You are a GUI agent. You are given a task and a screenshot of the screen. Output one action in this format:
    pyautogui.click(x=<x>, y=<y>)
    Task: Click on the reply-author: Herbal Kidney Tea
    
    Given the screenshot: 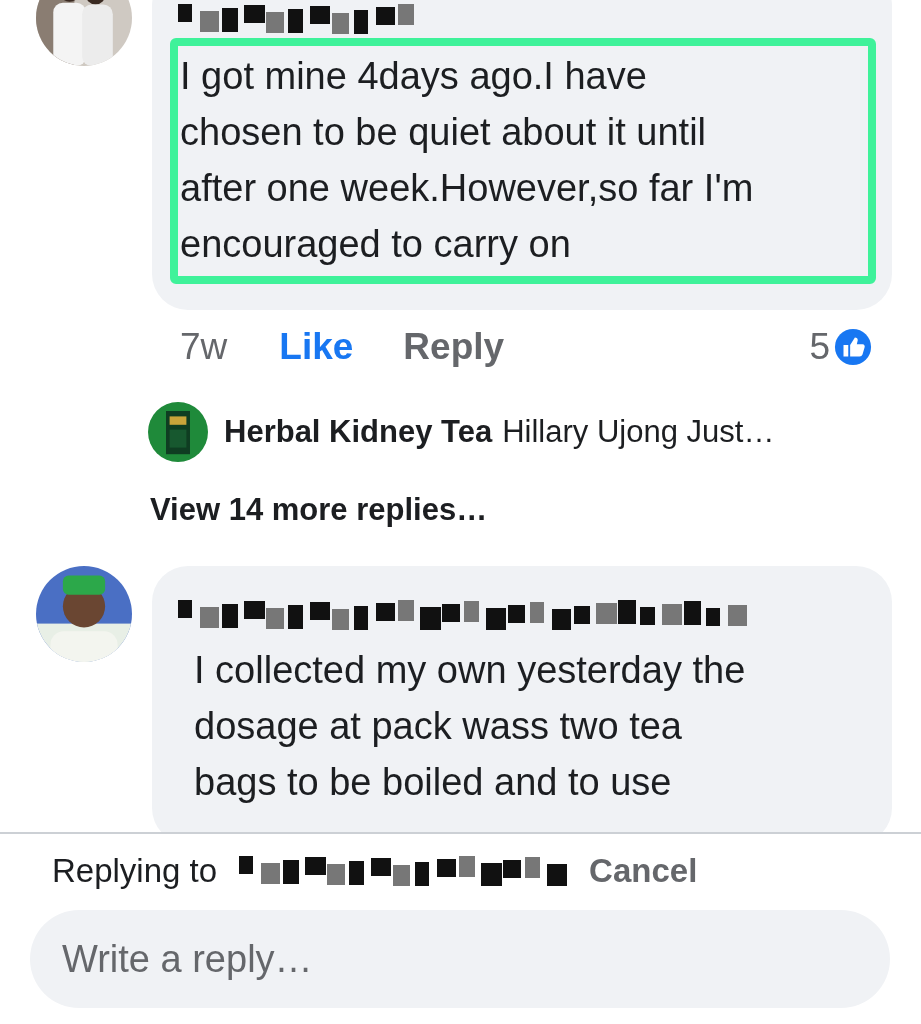 What is the action you would take?
    pyautogui.click(x=358, y=432)
    